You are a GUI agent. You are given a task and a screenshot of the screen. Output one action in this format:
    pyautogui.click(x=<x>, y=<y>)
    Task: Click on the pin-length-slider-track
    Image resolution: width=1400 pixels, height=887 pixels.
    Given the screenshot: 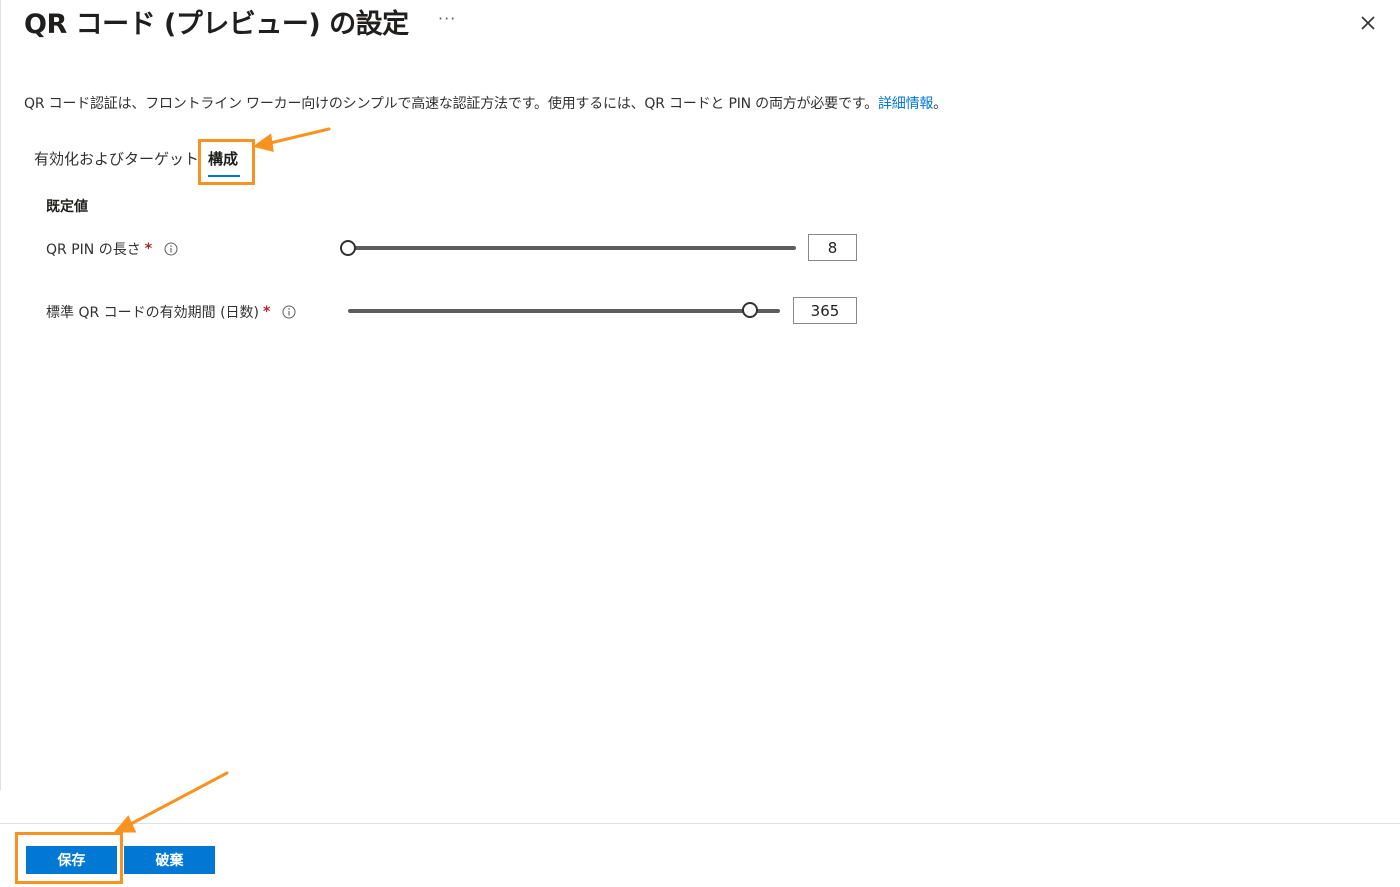 What is the action you would take?
    pyautogui.click(x=572, y=248)
    